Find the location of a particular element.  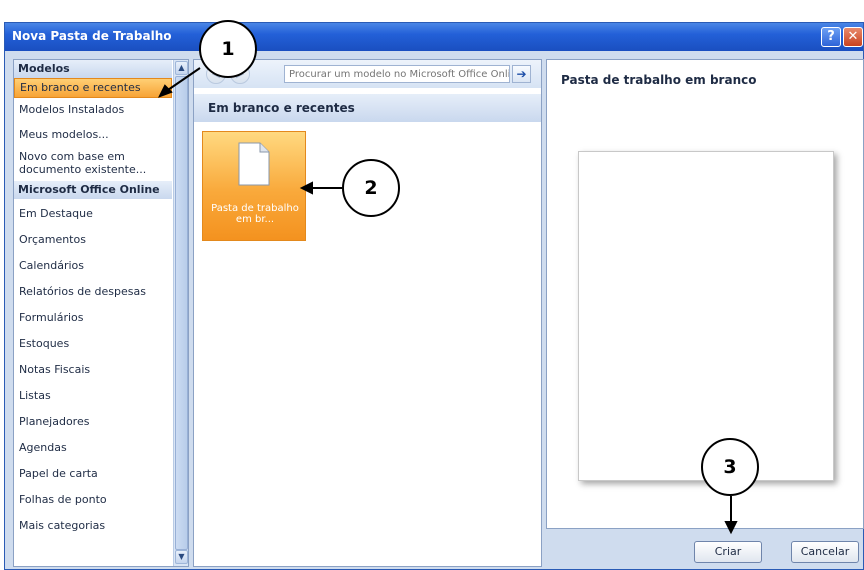

callout-1: 1 is located at coordinates (228, 49).